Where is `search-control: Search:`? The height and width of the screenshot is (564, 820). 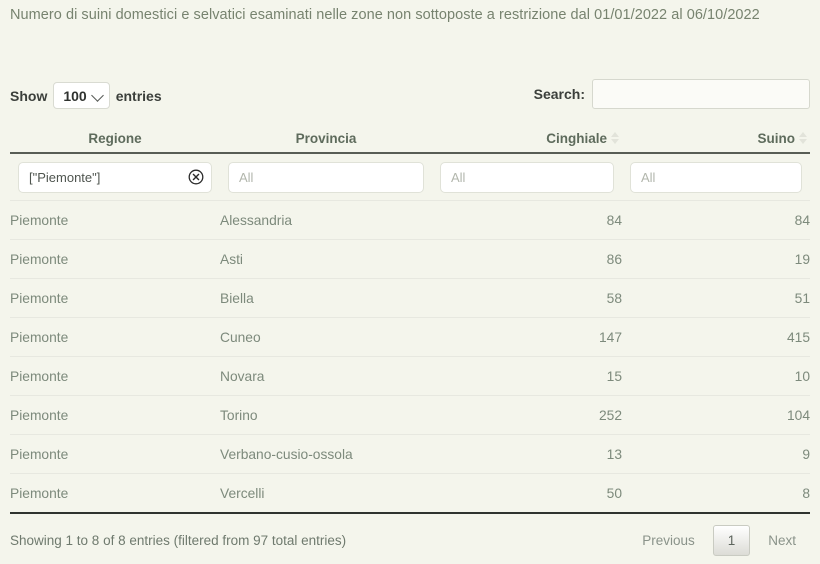
search-control: Search: is located at coordinates (672, 94).